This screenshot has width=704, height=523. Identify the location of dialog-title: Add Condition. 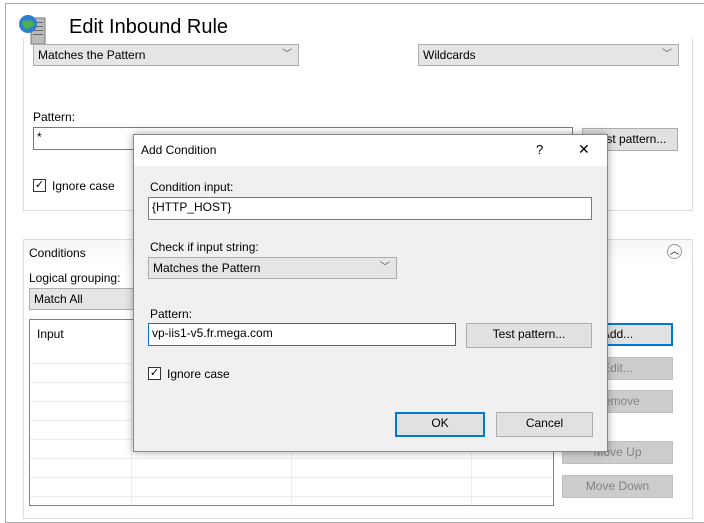
(179, 150).